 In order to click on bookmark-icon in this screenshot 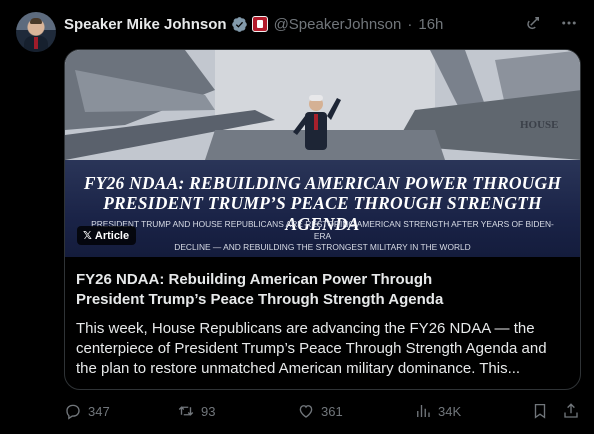, I will do `click(540, 411)`.